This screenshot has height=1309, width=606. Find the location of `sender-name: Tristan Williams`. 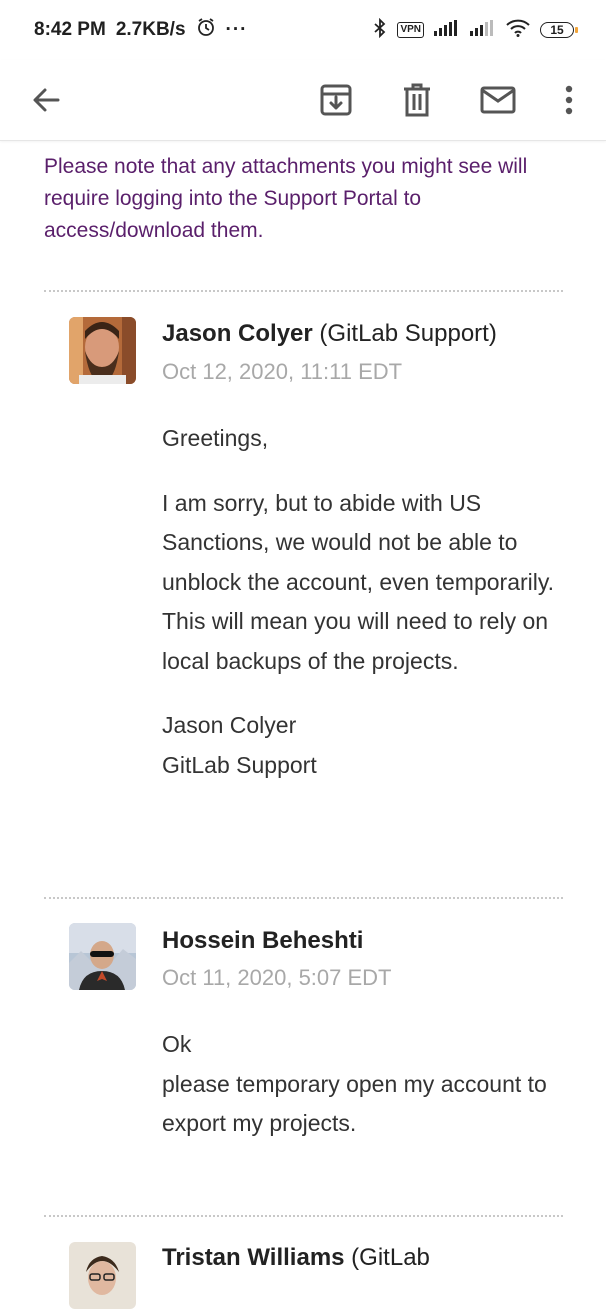

sender-name: Tristan Williams is located at coordinates (253, 1257).